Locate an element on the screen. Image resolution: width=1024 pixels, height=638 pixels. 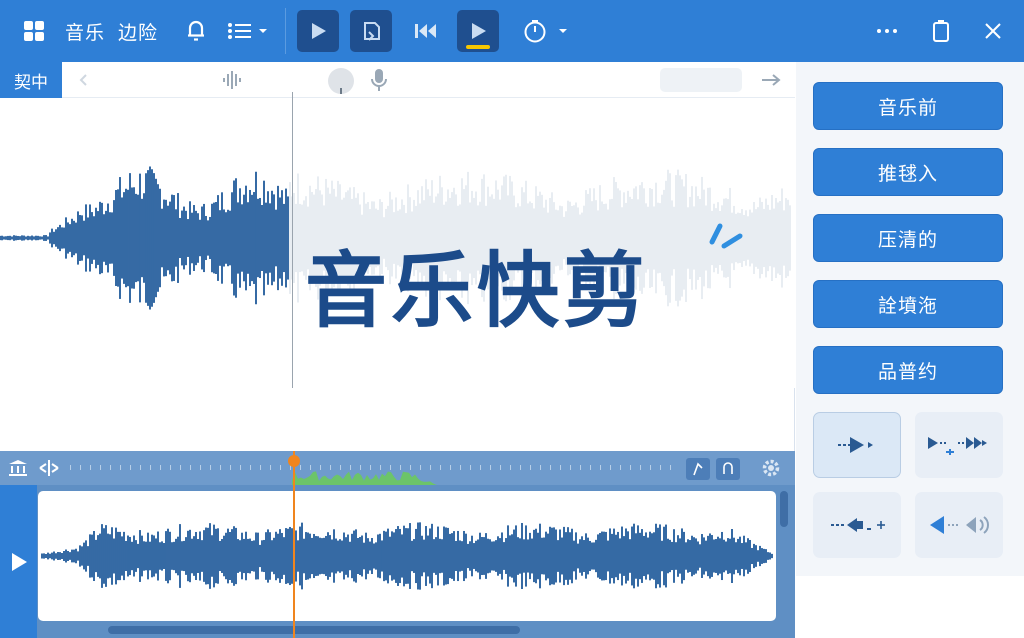
bell-icon is located at coordinates (196, 31).